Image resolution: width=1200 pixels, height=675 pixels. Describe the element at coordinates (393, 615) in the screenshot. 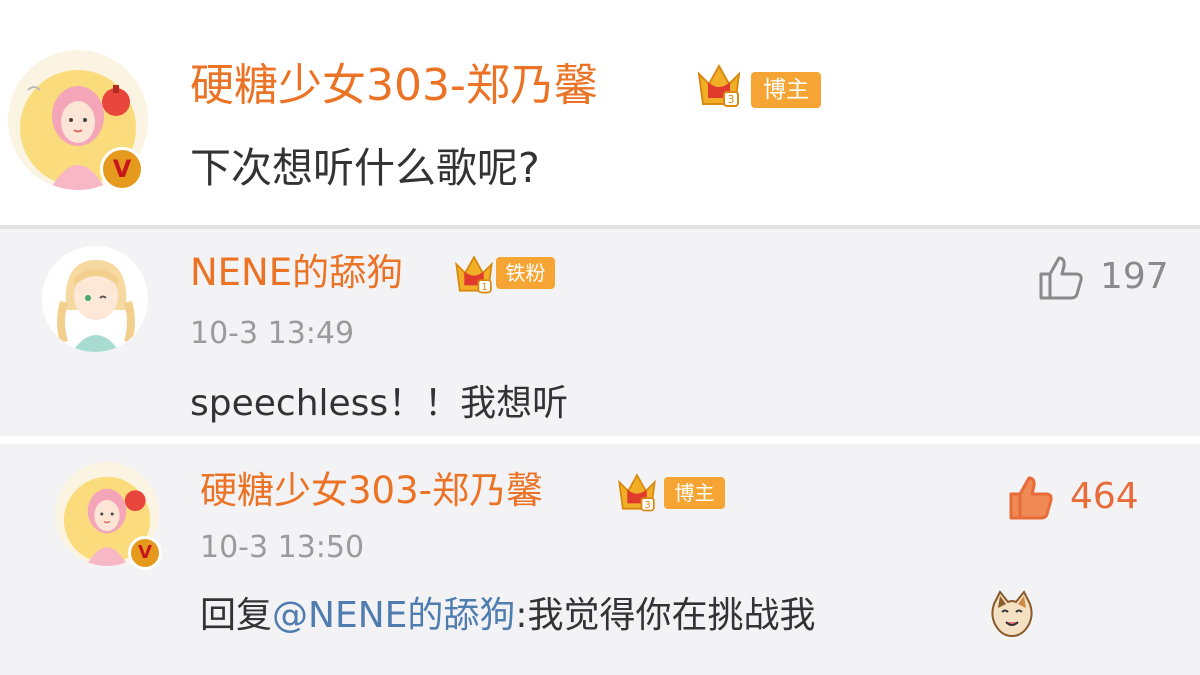

I see `mention-link: @NENE的舔狗` at that location.